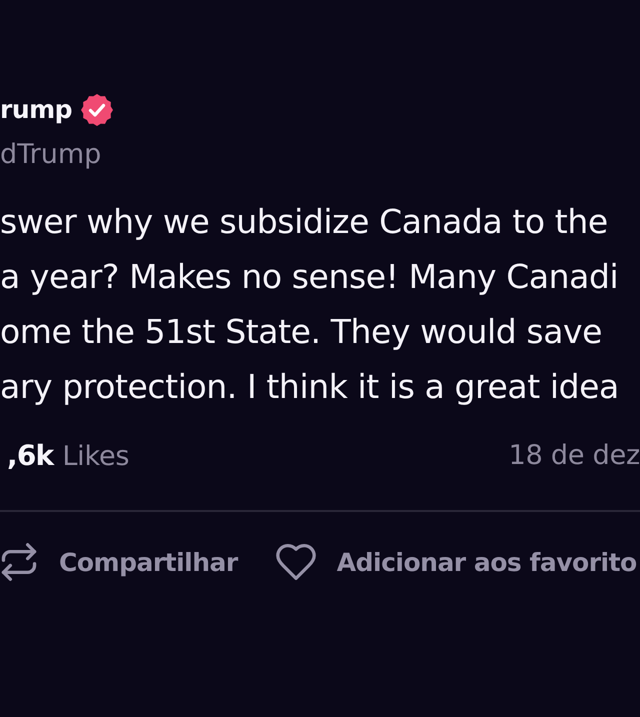 Image resolution: width=640 pixels, height=717 pixels. I want to click on likes-count: ,6k, so click(30, 455).